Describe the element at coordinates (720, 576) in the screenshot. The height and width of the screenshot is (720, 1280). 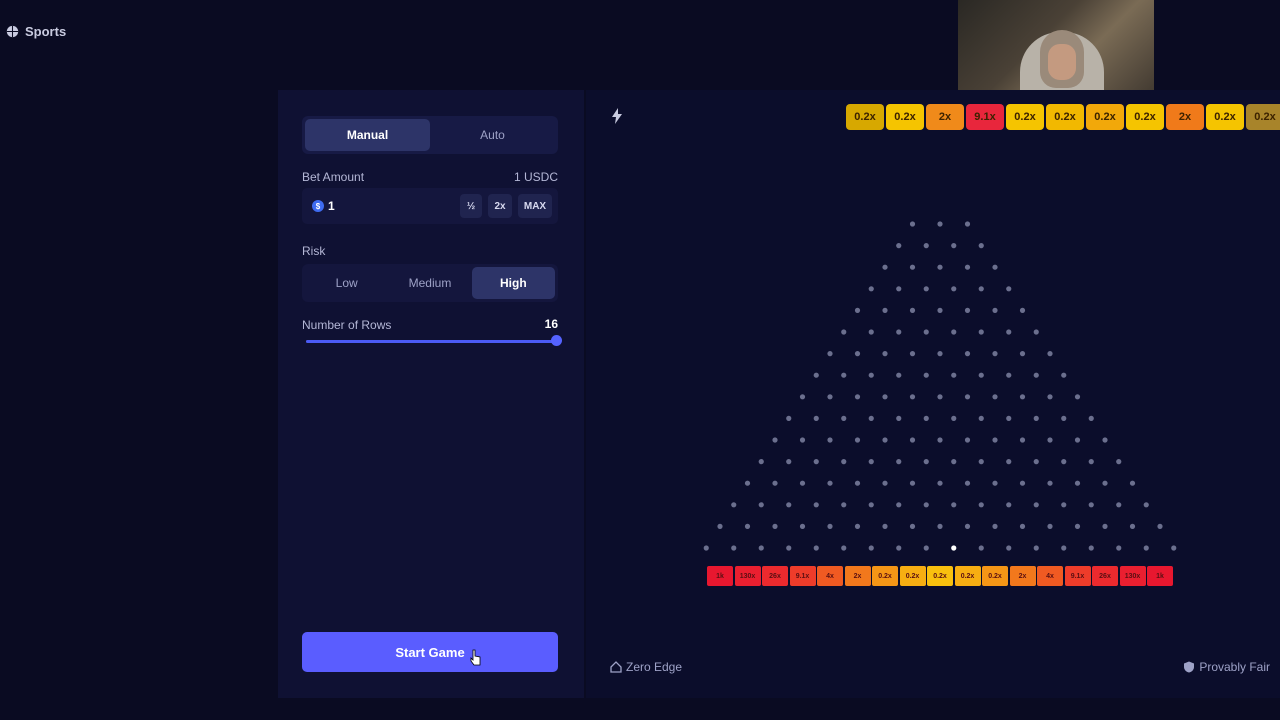
I see `multiplier-bucket: 1k` at that location.